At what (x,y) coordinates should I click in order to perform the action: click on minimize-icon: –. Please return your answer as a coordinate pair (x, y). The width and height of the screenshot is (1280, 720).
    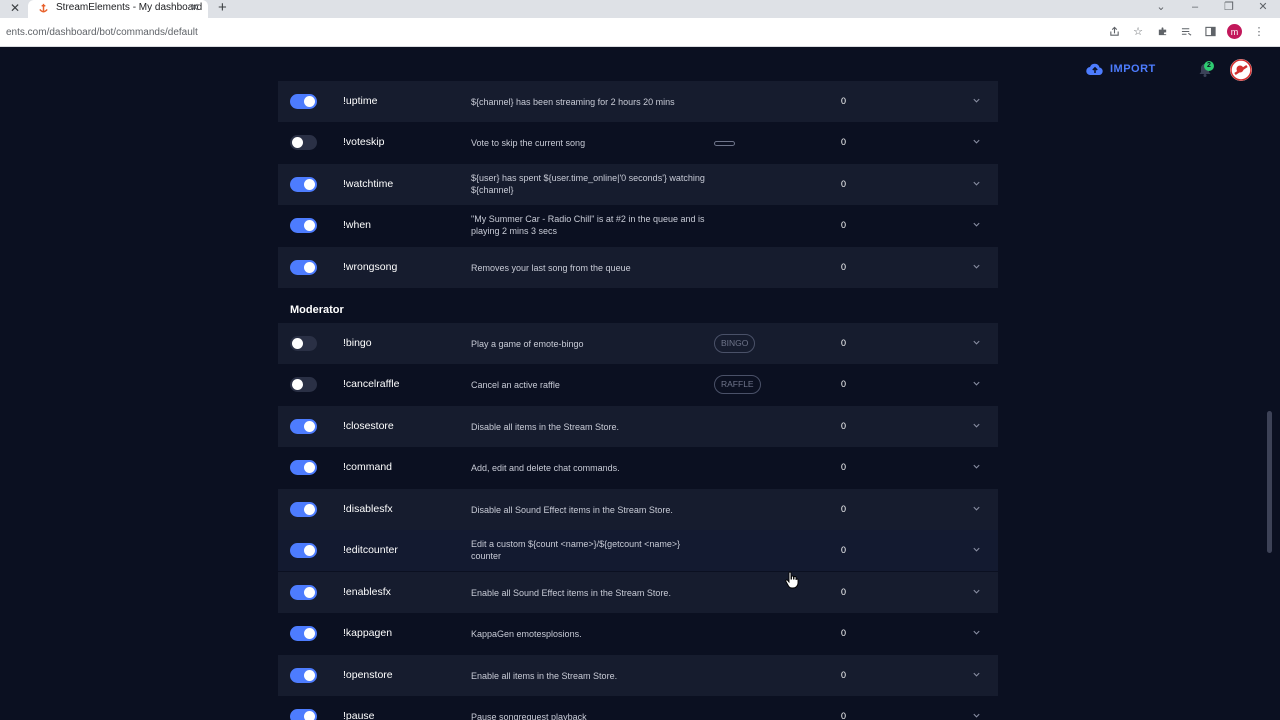
    Looking at the image, I should click on (1195, 9).